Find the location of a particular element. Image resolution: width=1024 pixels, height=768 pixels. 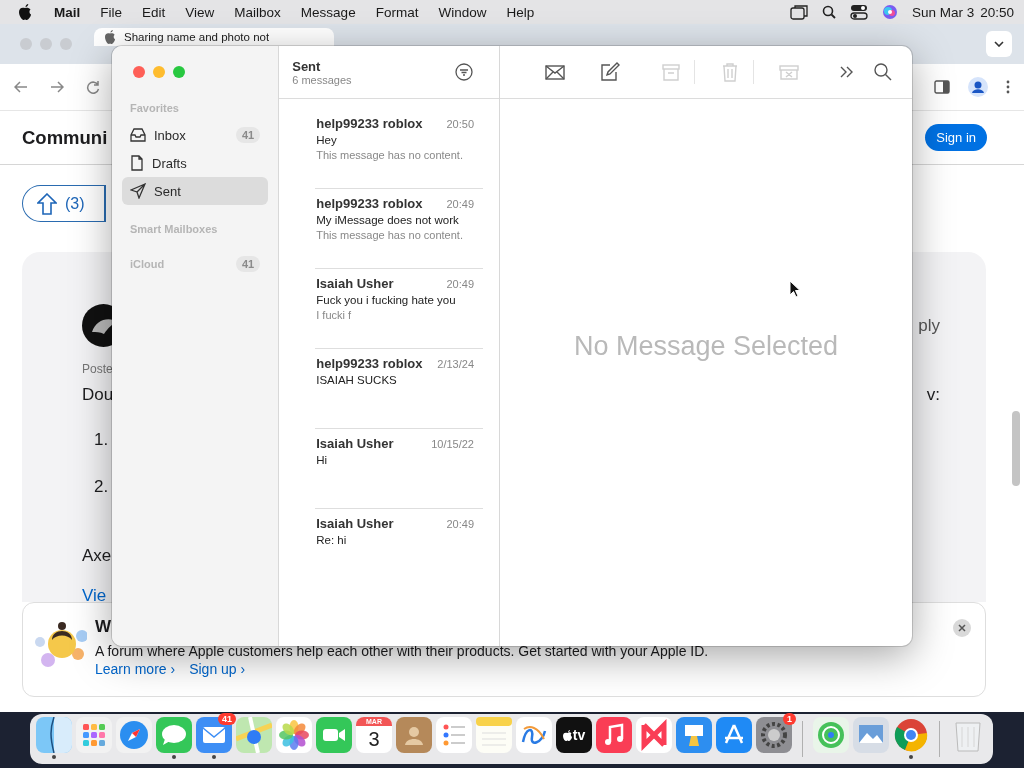

message-row: help99233 roblox 20:49 My iMessage does not work This message has no content. is located at coordinates (399, 229).